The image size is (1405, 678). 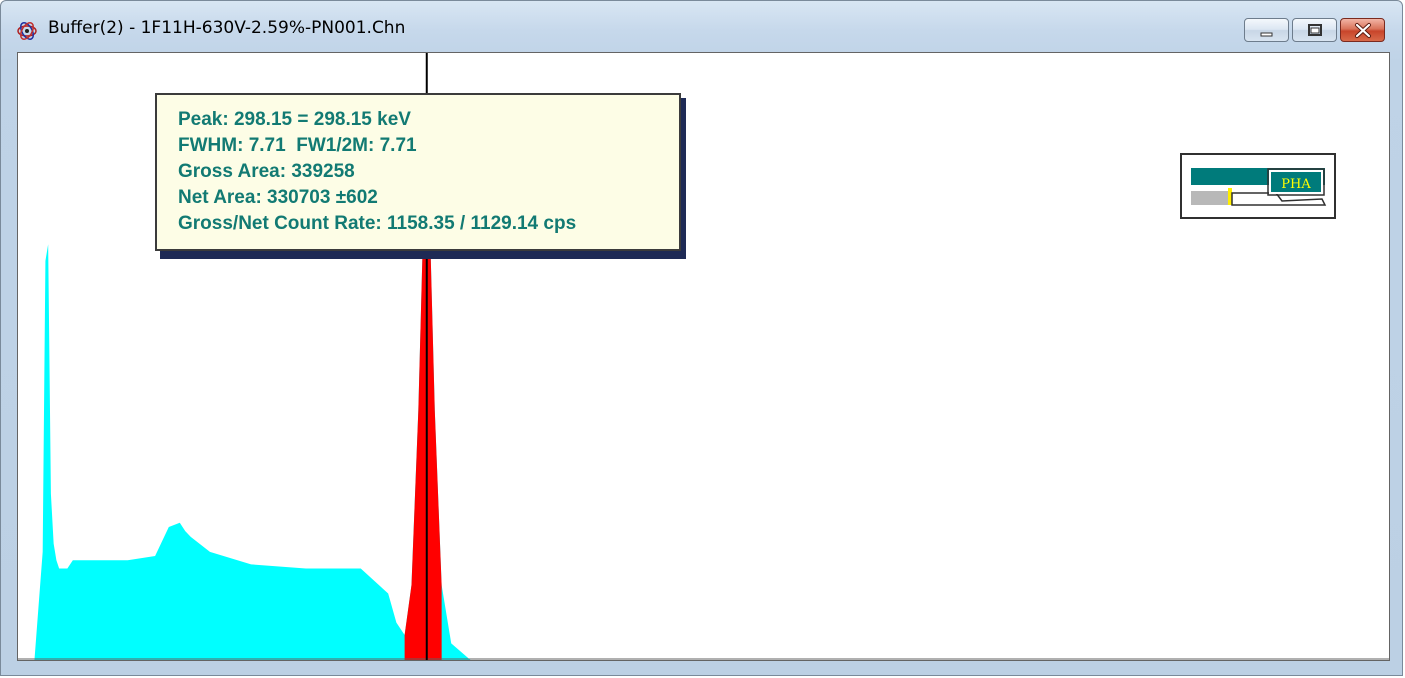 I want to click on app-icon, so click(x=28, y=31).